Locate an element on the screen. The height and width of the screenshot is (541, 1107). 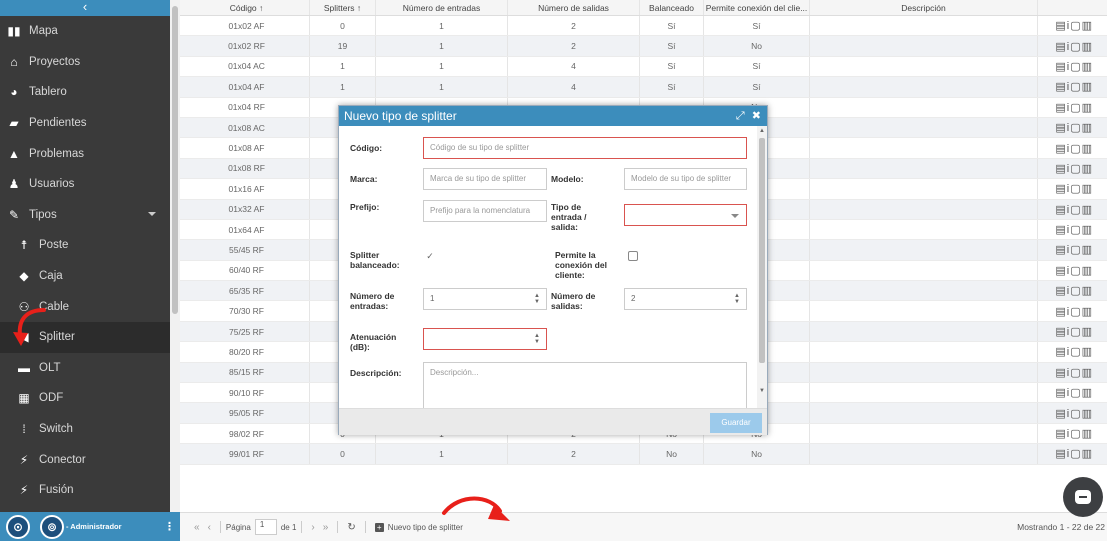
table-row: 01x04 AF 1 1 4 Sí Sí ▤i▢▥ is located at coordinates (643, 87).